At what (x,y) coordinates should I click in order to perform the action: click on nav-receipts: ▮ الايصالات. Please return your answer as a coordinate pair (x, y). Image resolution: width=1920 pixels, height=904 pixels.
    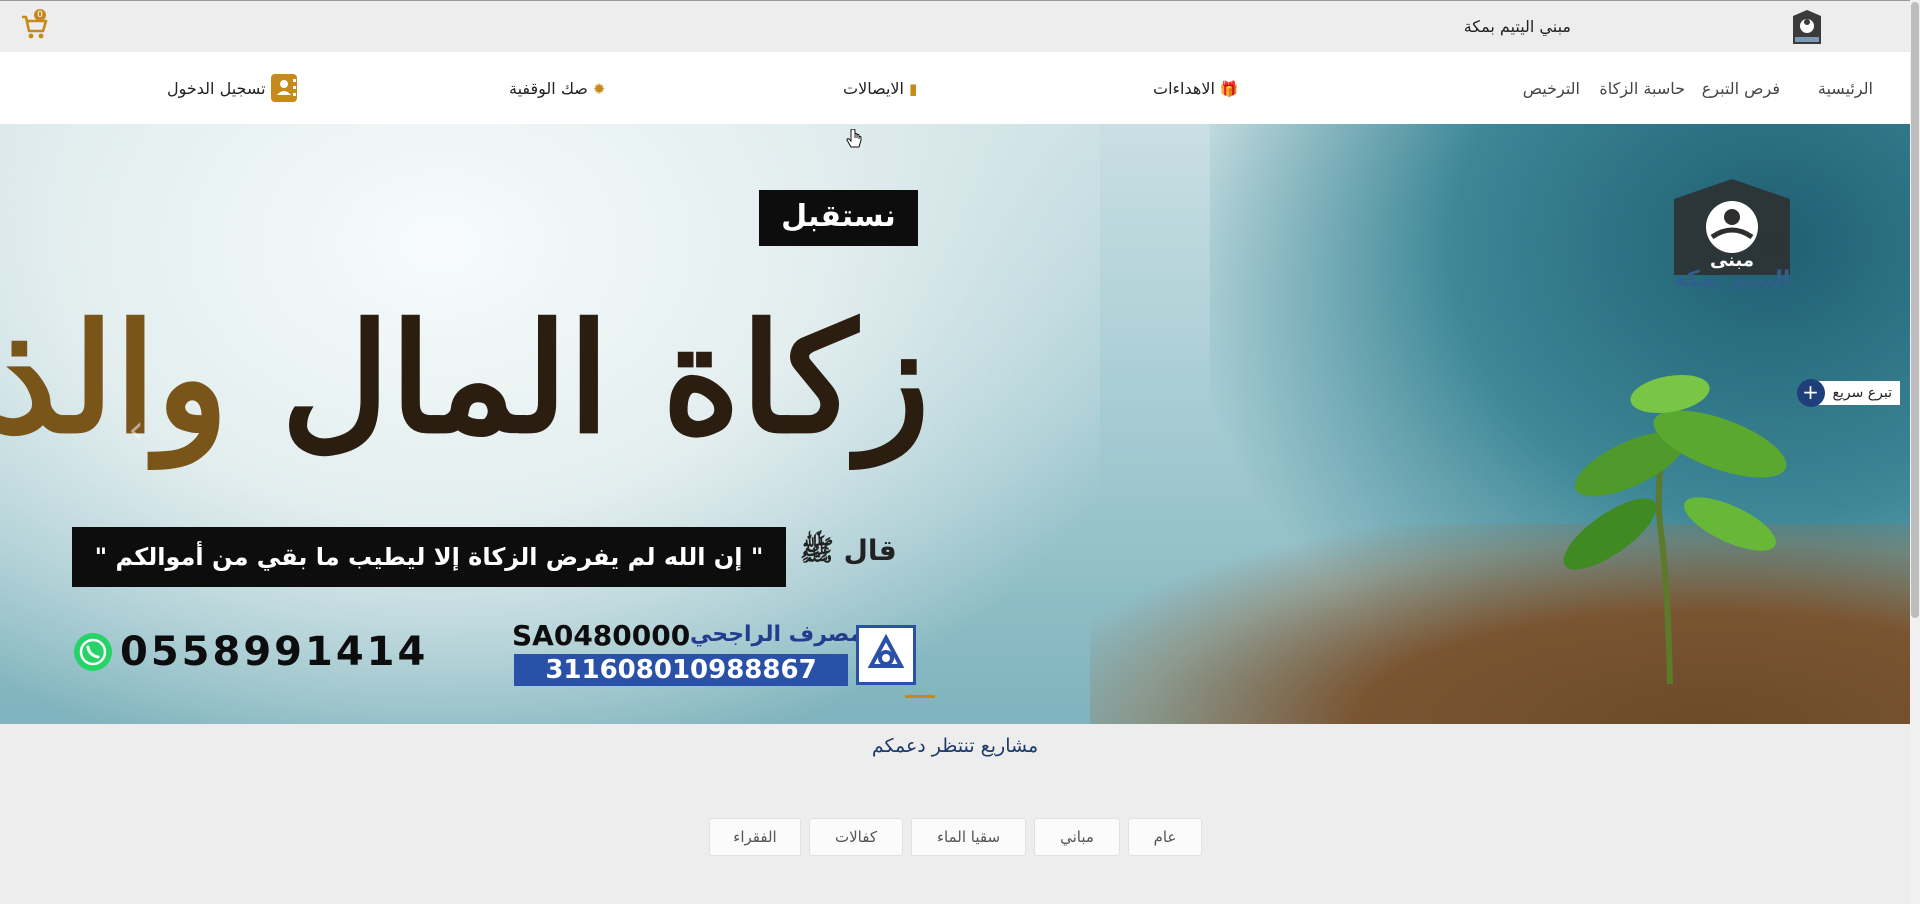
    Looking at the image, I should click on (880, 88).